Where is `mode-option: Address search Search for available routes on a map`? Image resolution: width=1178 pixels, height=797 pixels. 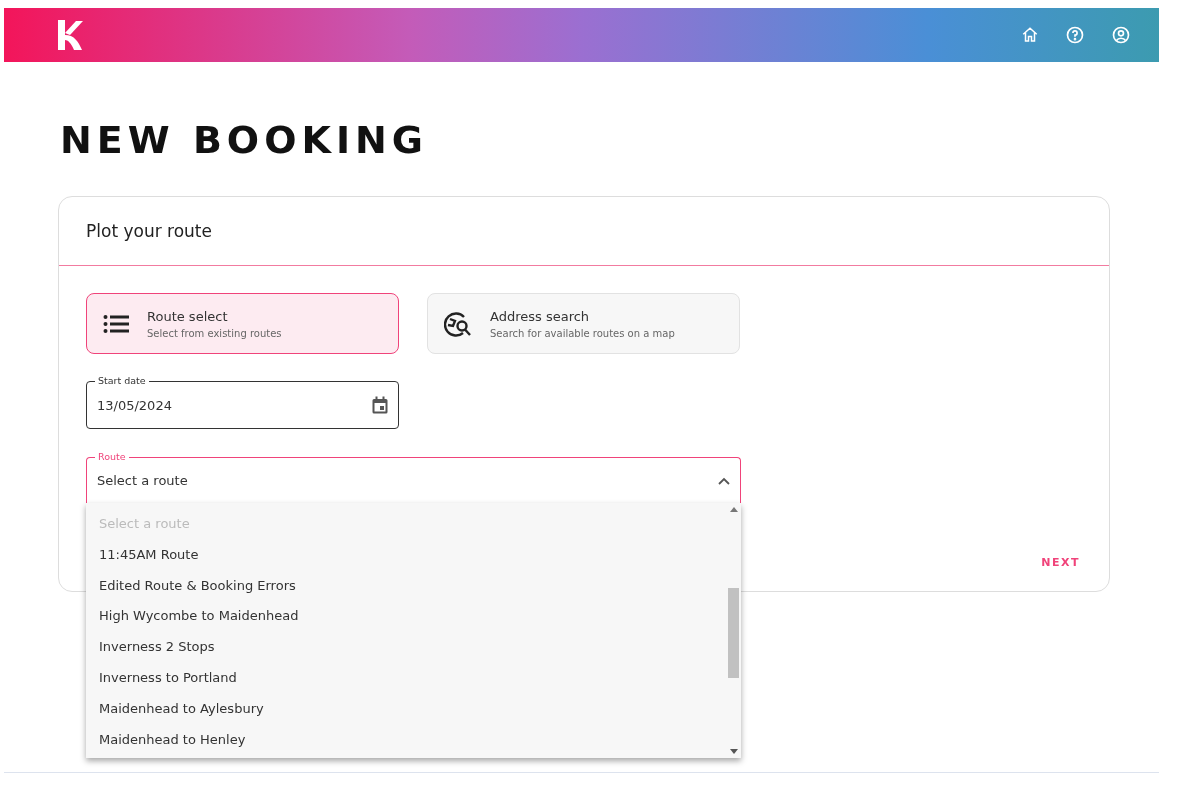 mode-option: Address search Search for available routes on a map is located at coordinates (583, 323).